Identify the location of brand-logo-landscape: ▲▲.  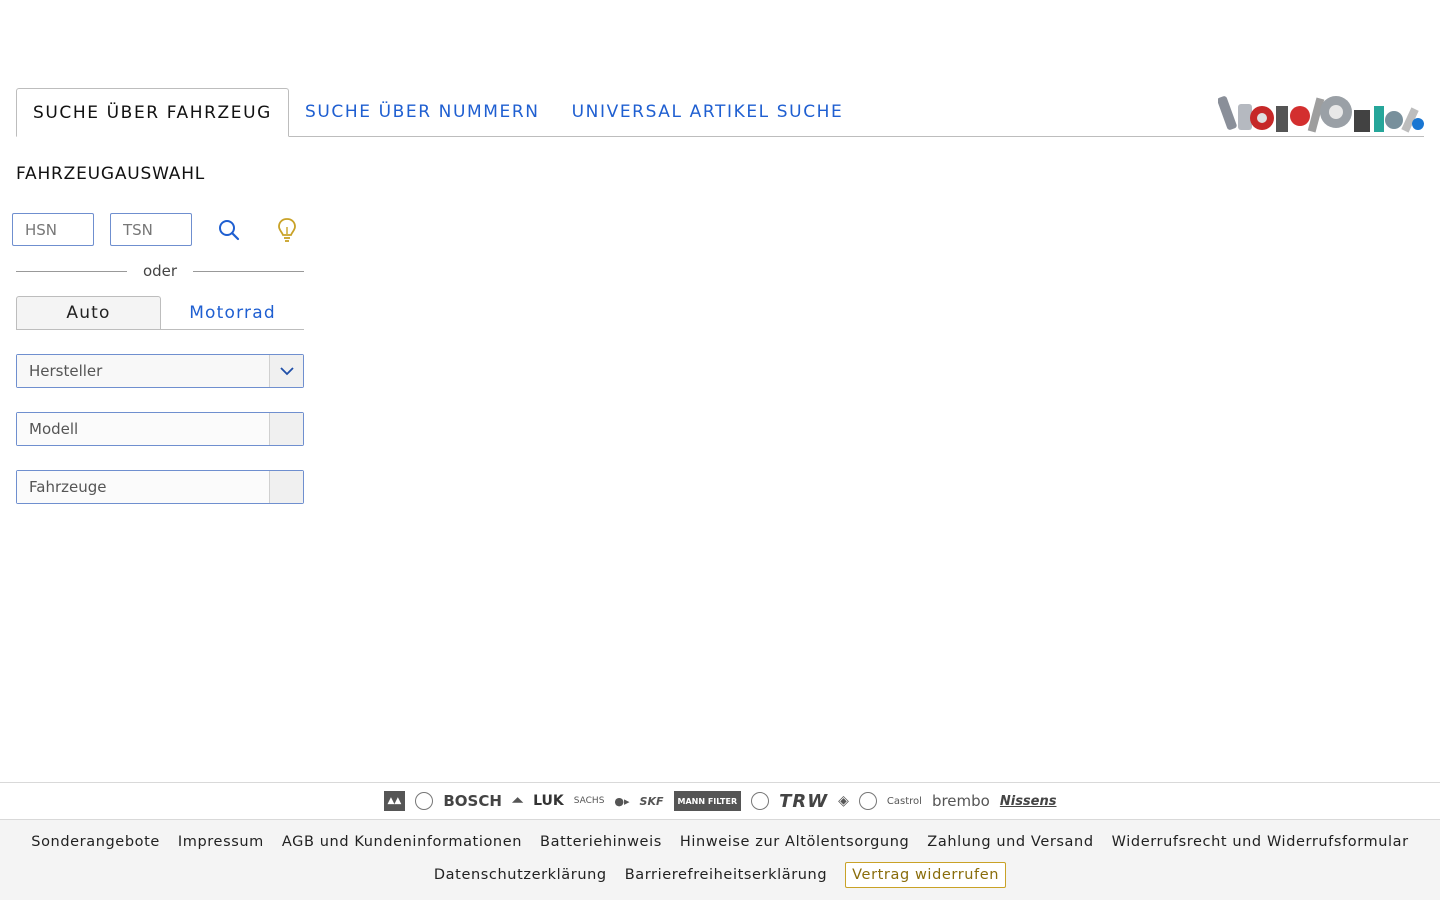
(394, 801).